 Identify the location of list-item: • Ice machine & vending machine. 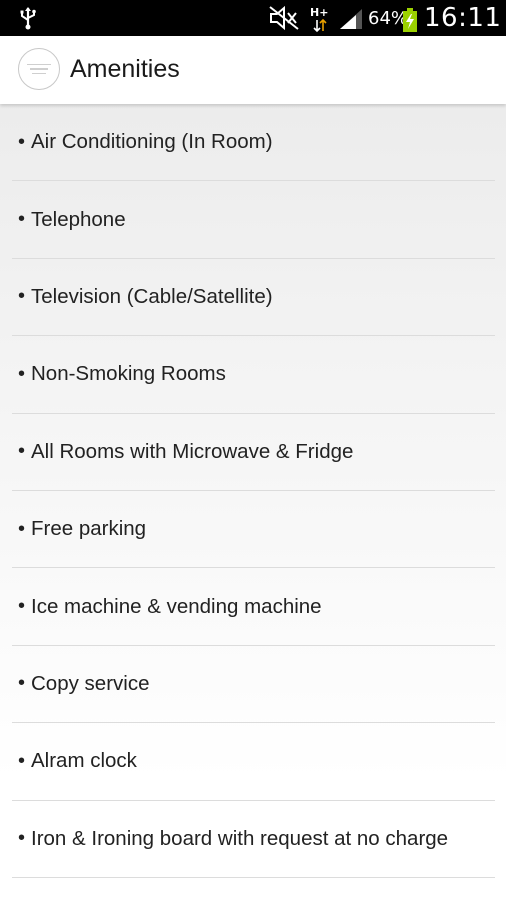
(253, 607).